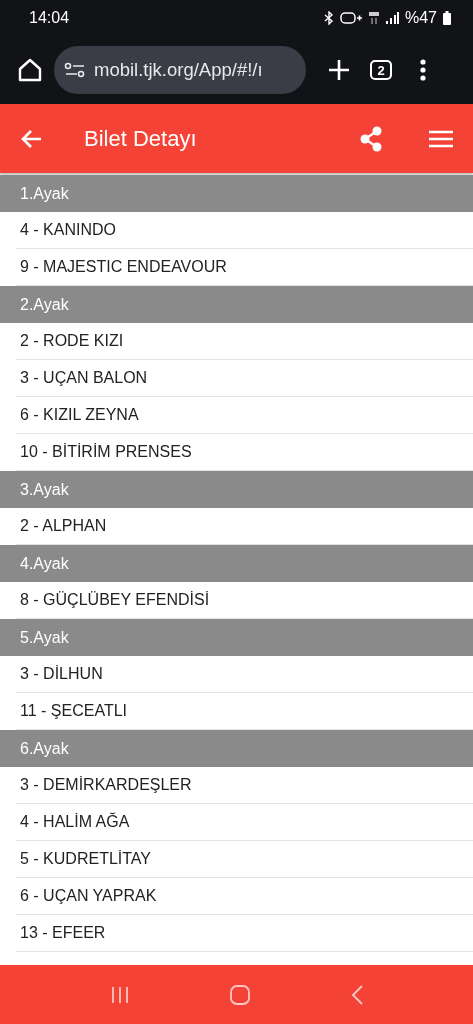 The width and height of the screenshot is (473, 1024). Describe the element at coordinates (49, 18) in the screenshot. I see `clock-time: 14:04` at that location.